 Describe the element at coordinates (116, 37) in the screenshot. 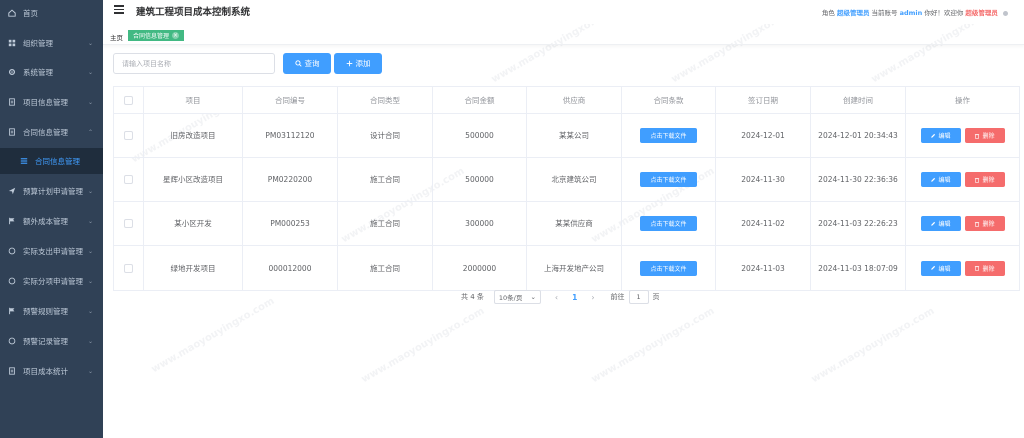

I see `tag-home: 主页` at that location.